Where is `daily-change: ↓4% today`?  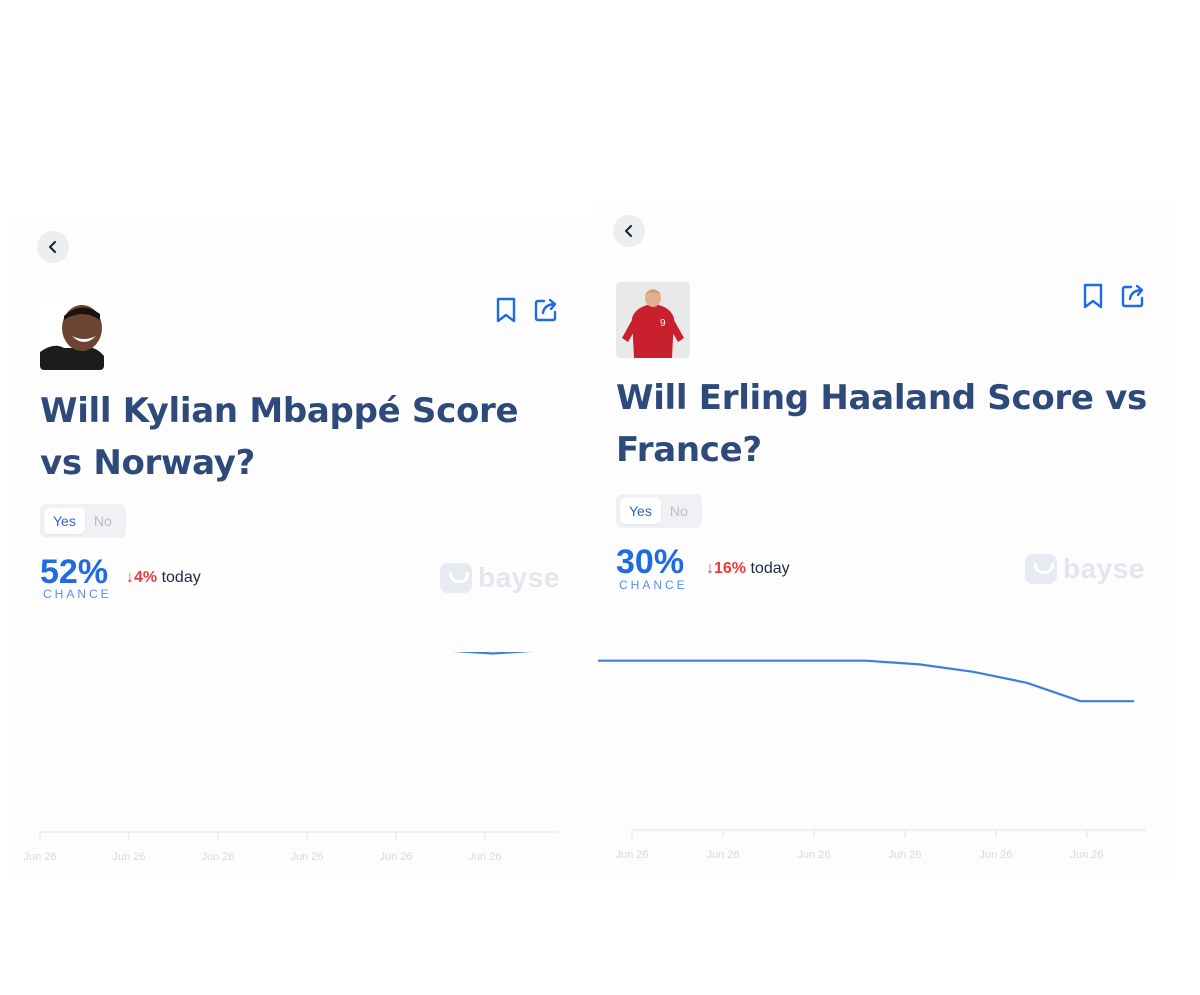
daily-change: ↓4% today is located at coordinates (163, 578).